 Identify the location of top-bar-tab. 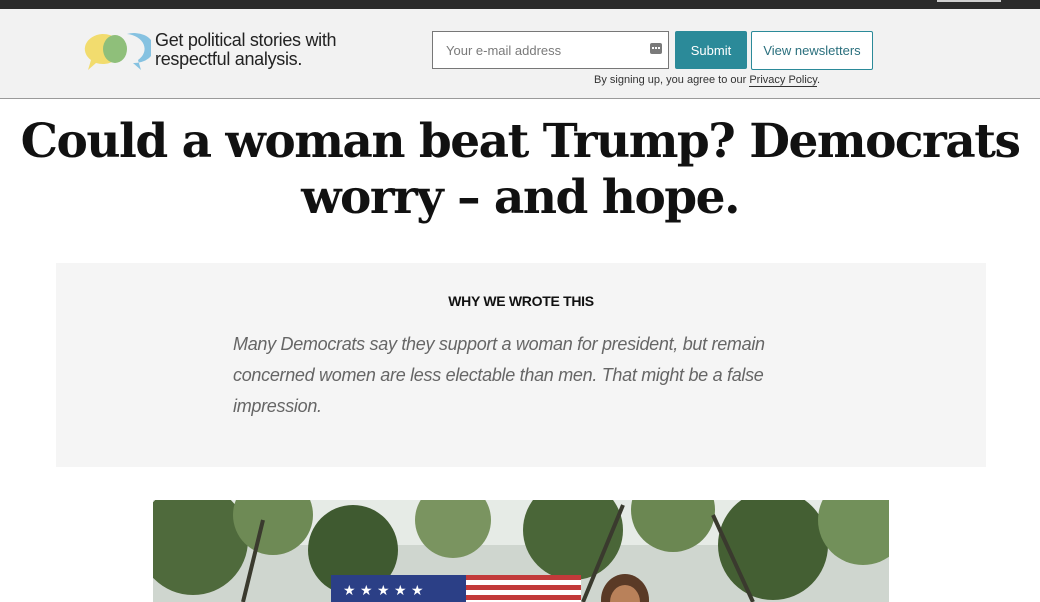
(969, 1).